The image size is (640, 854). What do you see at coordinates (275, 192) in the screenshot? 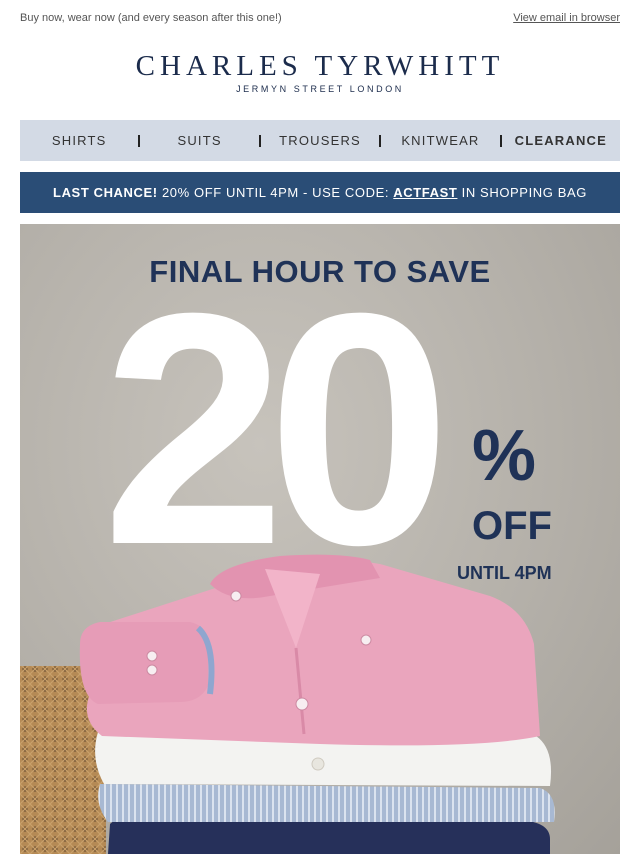
I see `banner-middle: 20% OFF UNTIL 4PM - USE CODE:` at bounding box center [275, 192].